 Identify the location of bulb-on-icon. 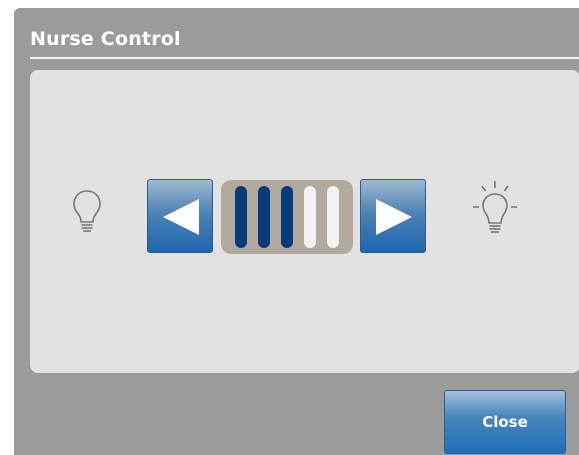
(495, 211).